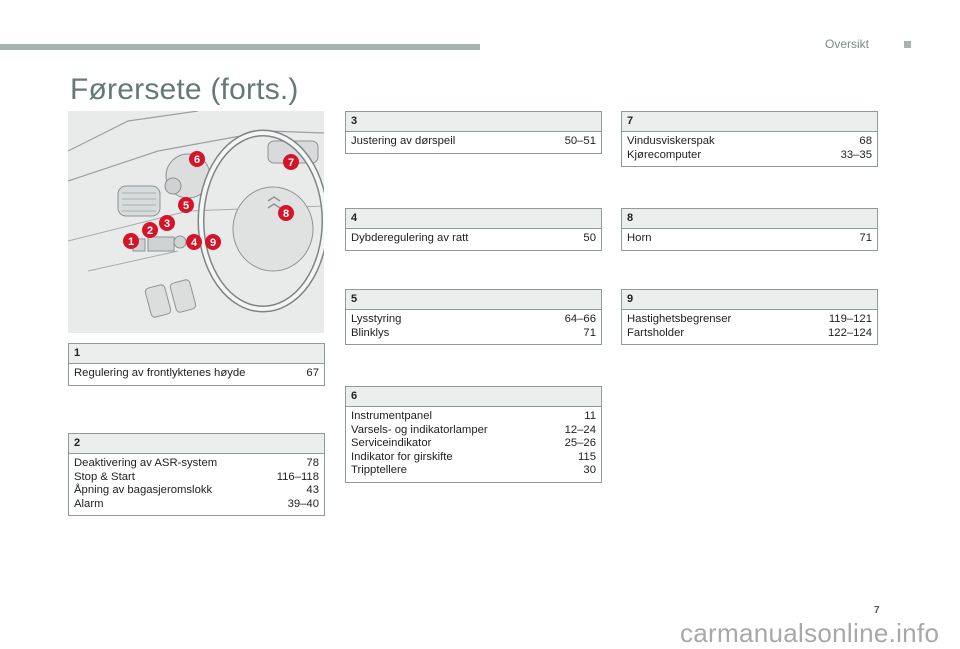 This screenshot has height=649, width=960. What do you see at coordinates (580, 319) in the screenshot?
I see `item-pages: 64–66` at bounding box center [580, 319].